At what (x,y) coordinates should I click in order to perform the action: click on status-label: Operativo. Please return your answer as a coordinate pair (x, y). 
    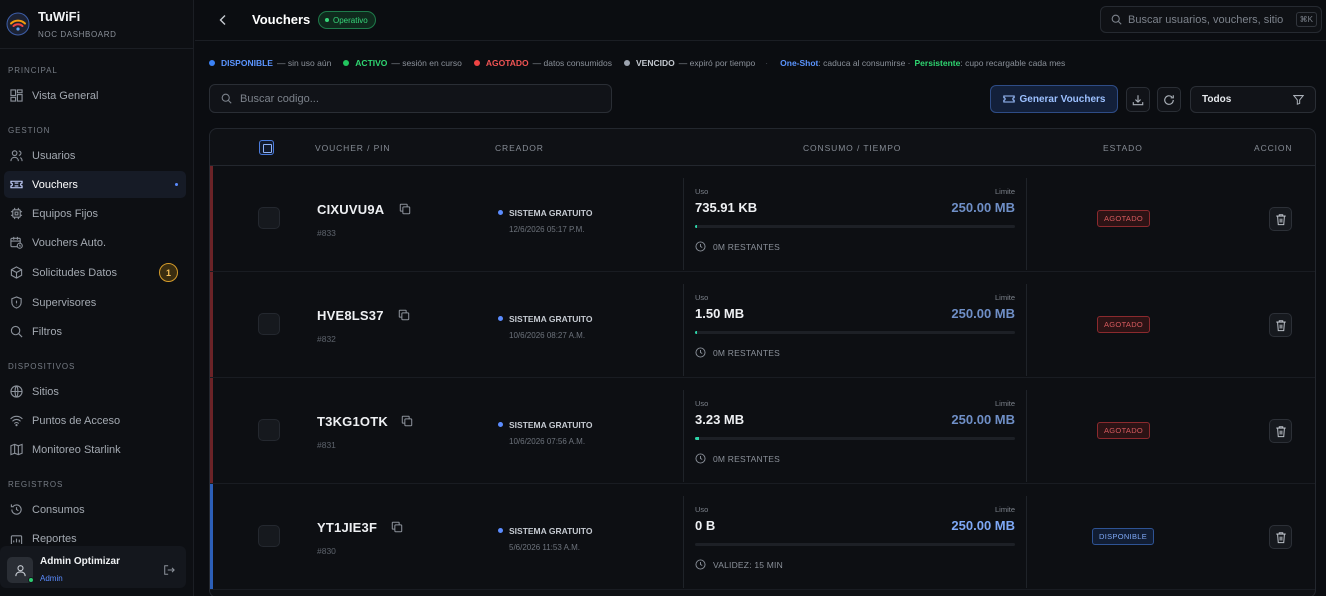
    Looking at the image, I should click on (350, 20).